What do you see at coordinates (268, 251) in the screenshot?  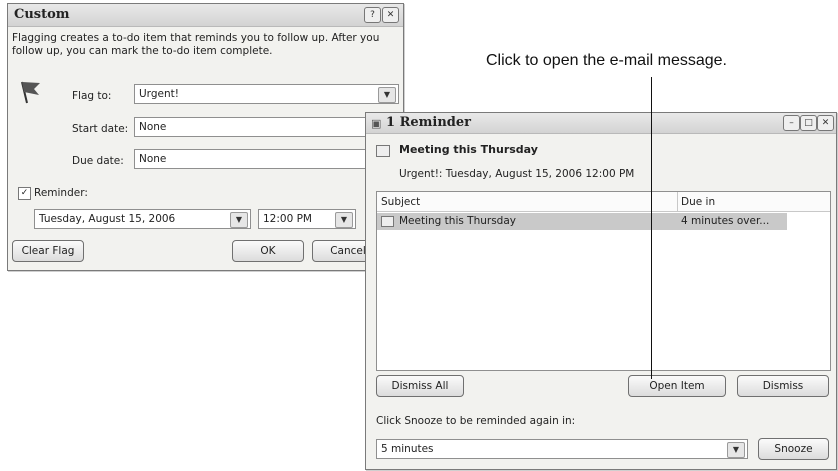 I see `ok-button: OK` at bounding box center [268, 251].